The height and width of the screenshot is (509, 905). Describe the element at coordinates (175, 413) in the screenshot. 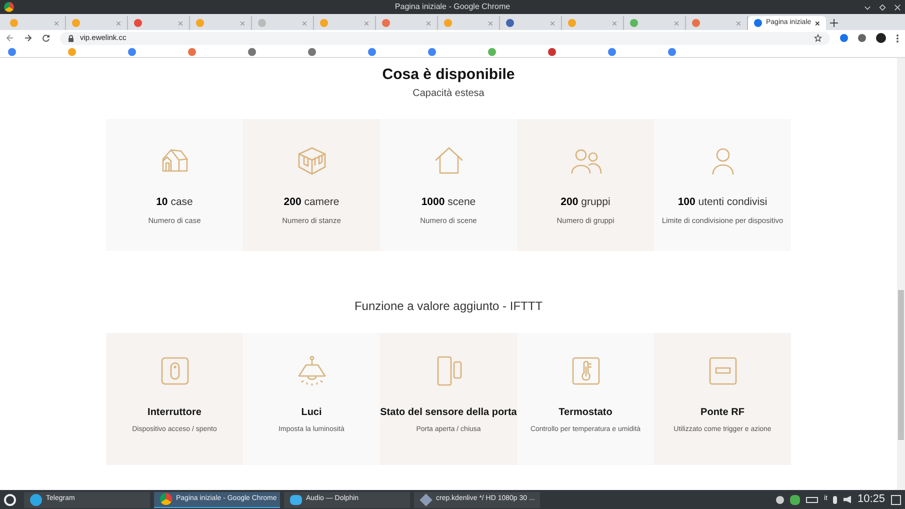

I see `feature-title: Interruttore` at that location.